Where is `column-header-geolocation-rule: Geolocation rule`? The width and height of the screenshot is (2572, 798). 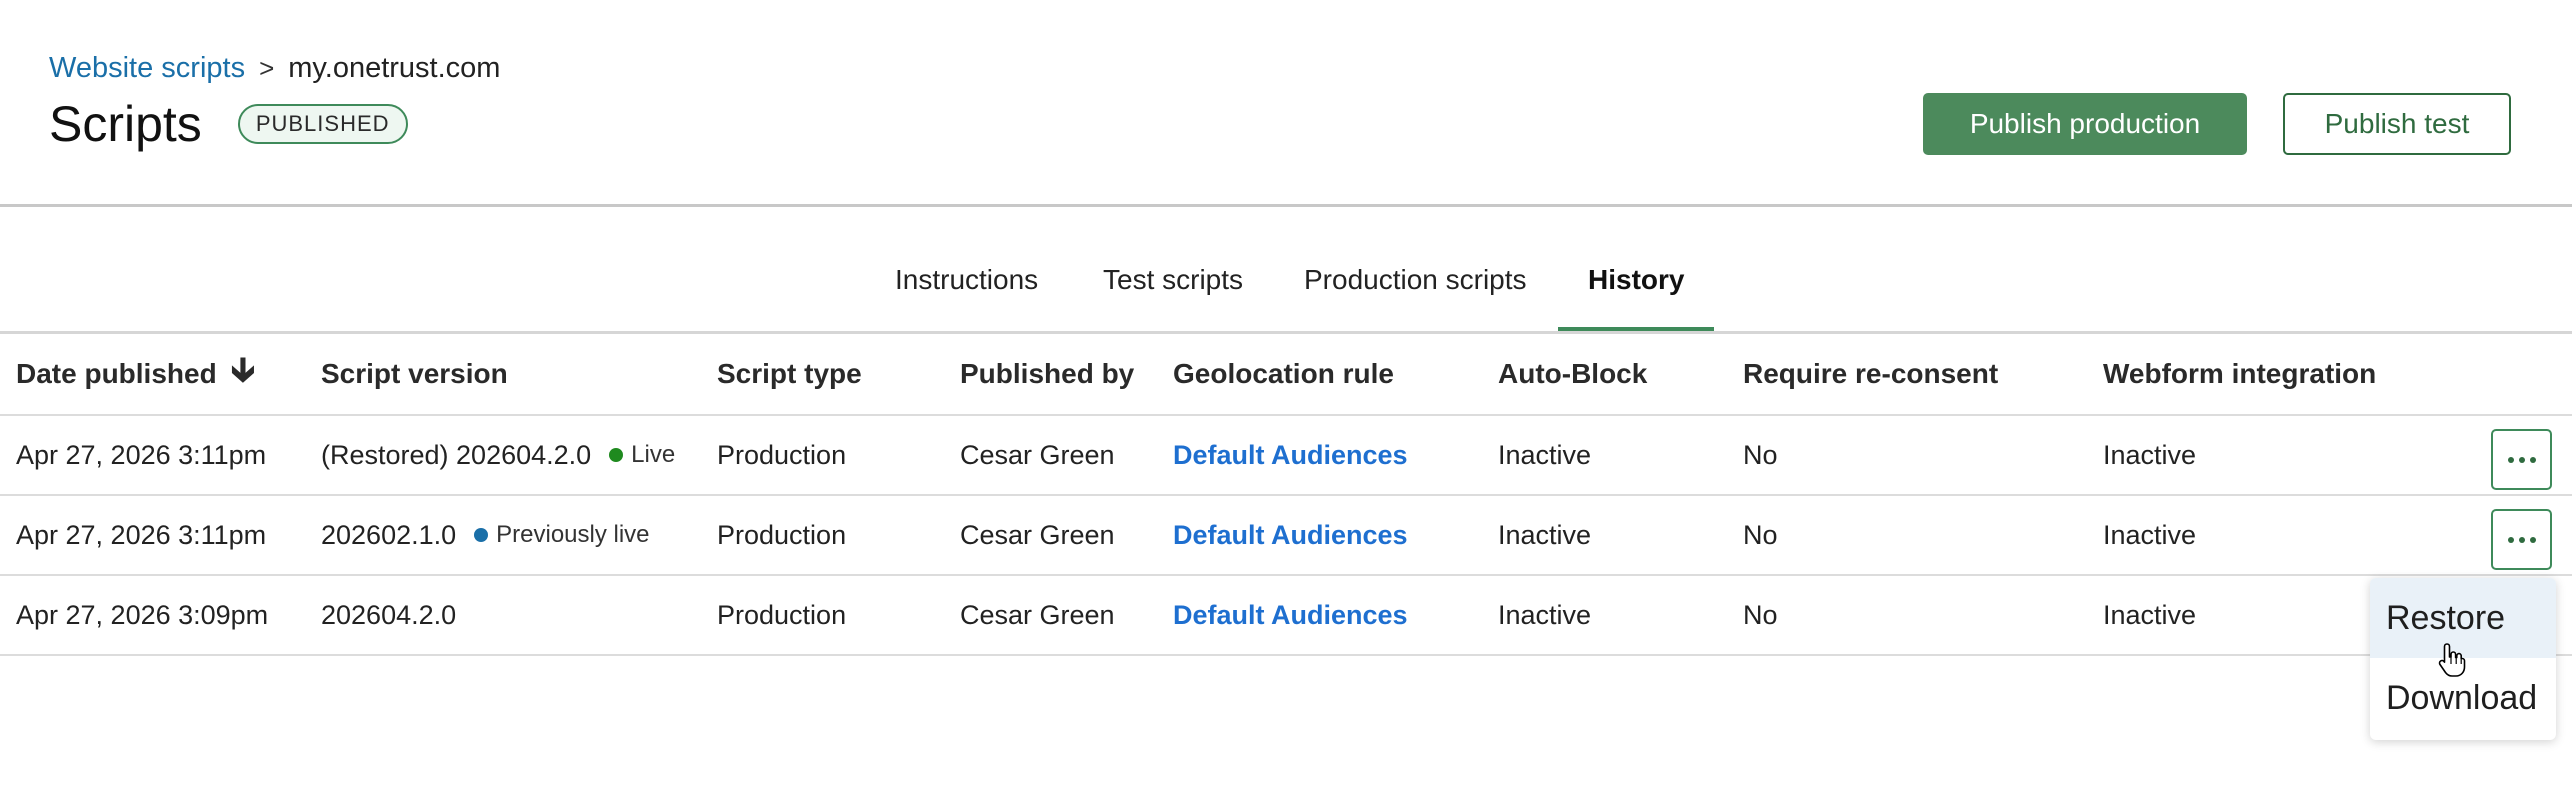 column-header-geolocation-rule: Geolocation rule is located at coordinates (1283, 373).